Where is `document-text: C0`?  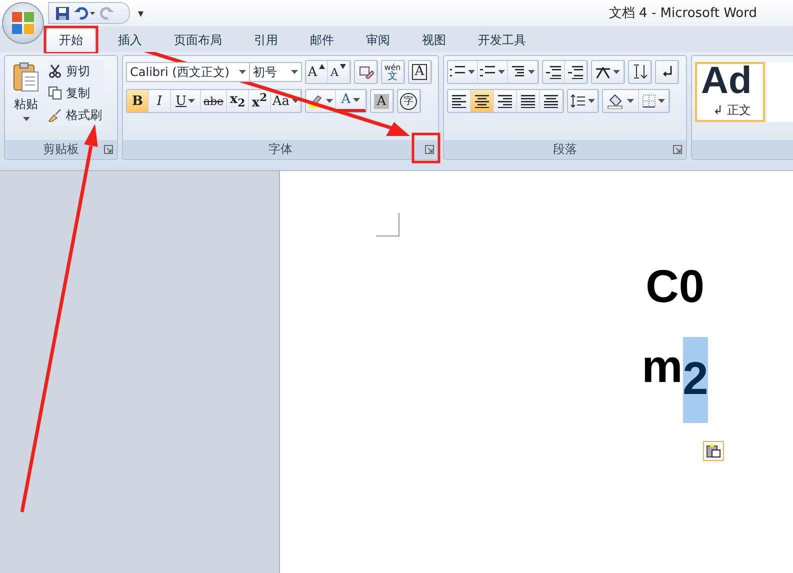 document-text: C0 is located at coordinates (675, 286).